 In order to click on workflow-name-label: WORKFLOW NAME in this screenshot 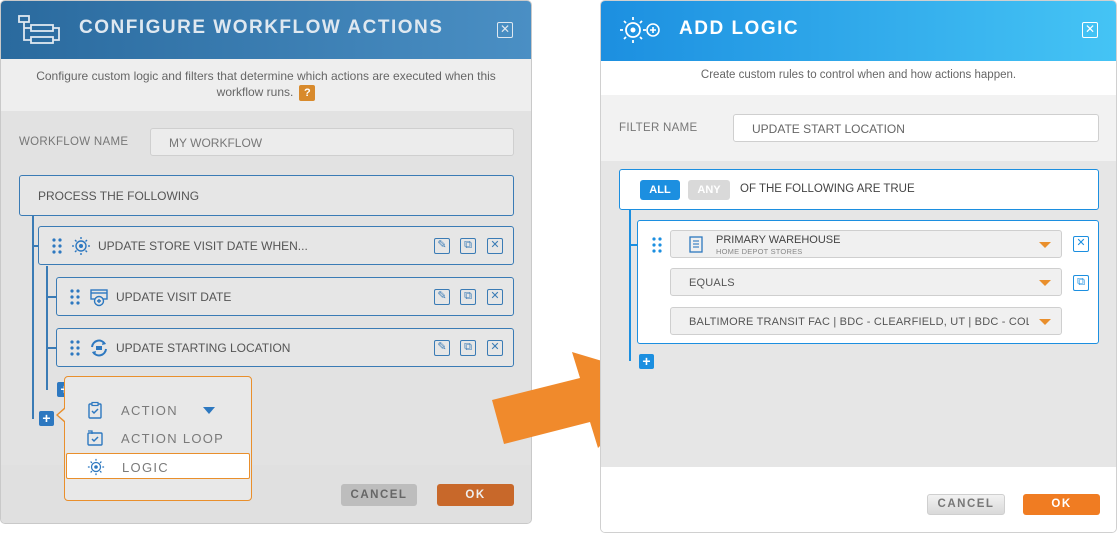, I will do `click(74, 142)`.